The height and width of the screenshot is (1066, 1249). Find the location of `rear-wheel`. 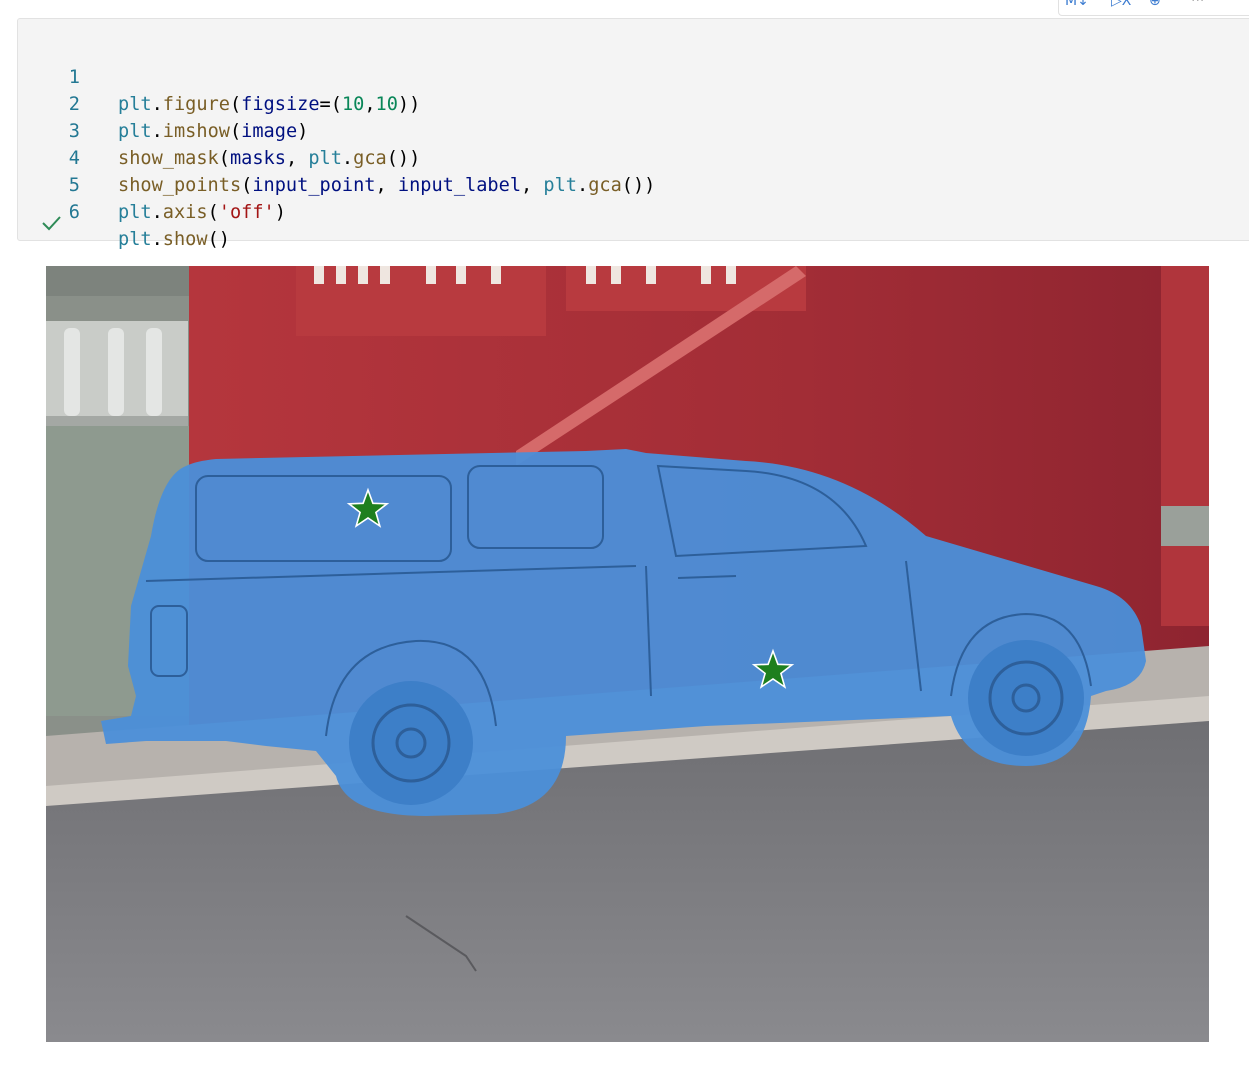

rear-wheel is located at coordinates (411, 743).